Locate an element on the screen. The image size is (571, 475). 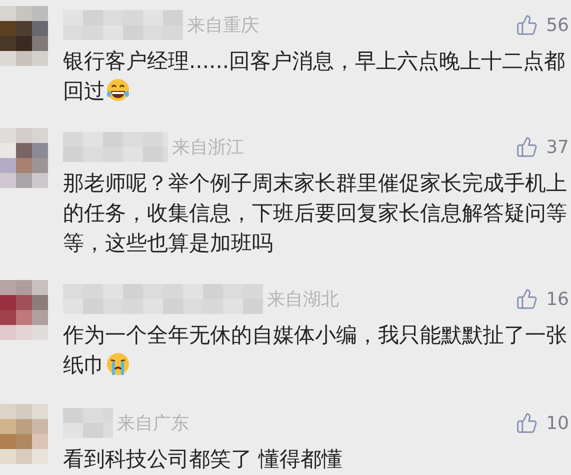
location-label: 来自重庆 is located at coordinates (223, 25).